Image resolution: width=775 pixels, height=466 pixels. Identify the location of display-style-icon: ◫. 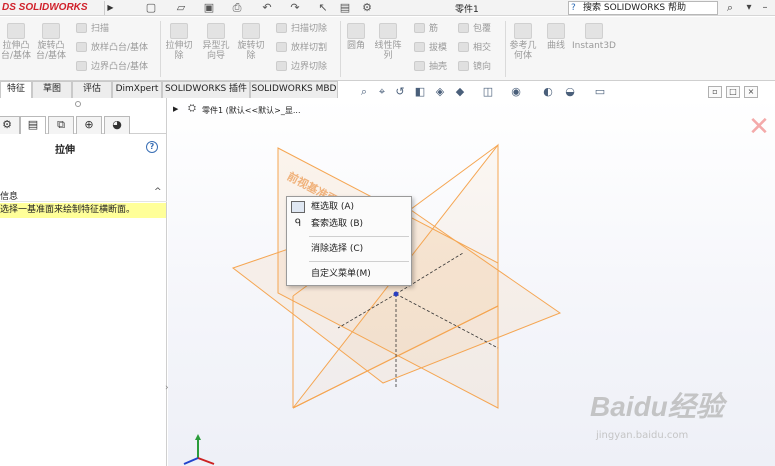
(488, 92).